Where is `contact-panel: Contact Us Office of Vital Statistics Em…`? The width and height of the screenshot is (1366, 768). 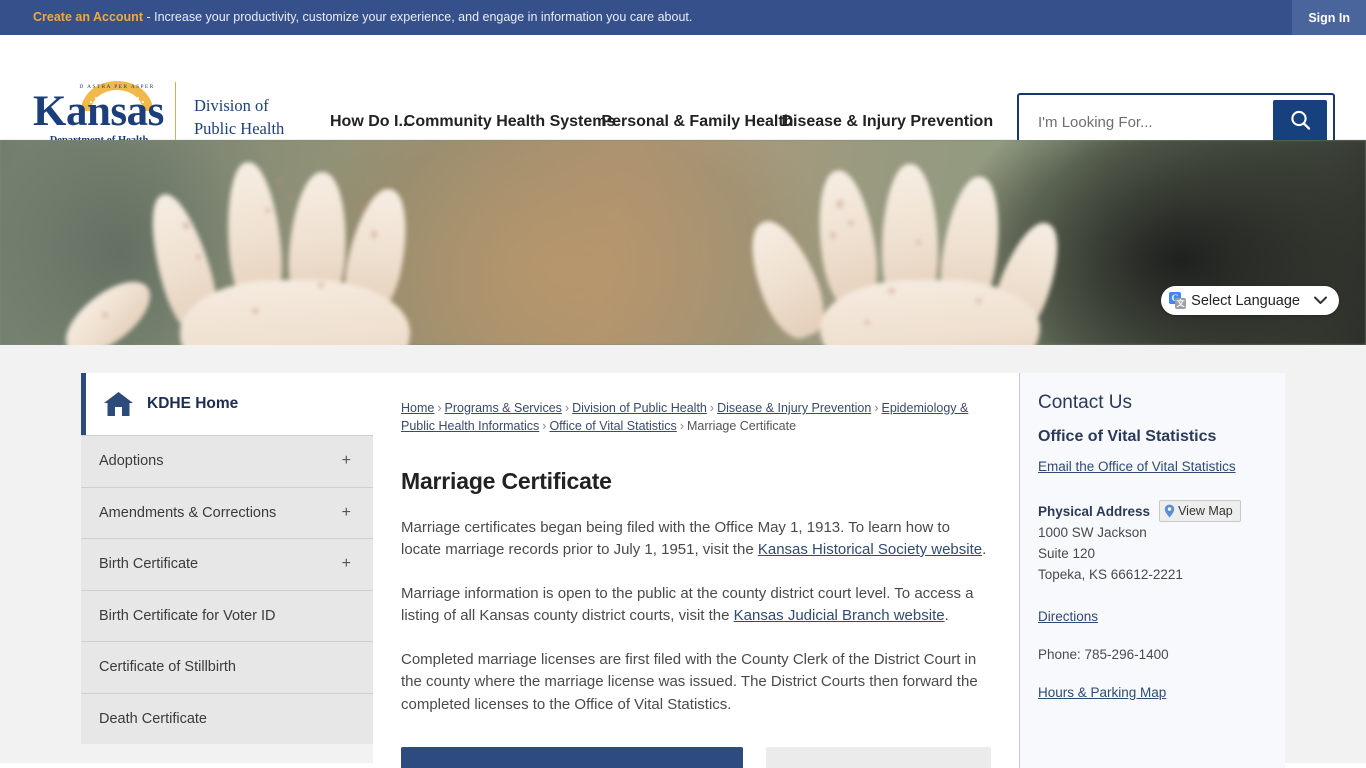 contact-panel: Contact Us Office of Vital Statistics Em… is located at coordinates (1152, 570).